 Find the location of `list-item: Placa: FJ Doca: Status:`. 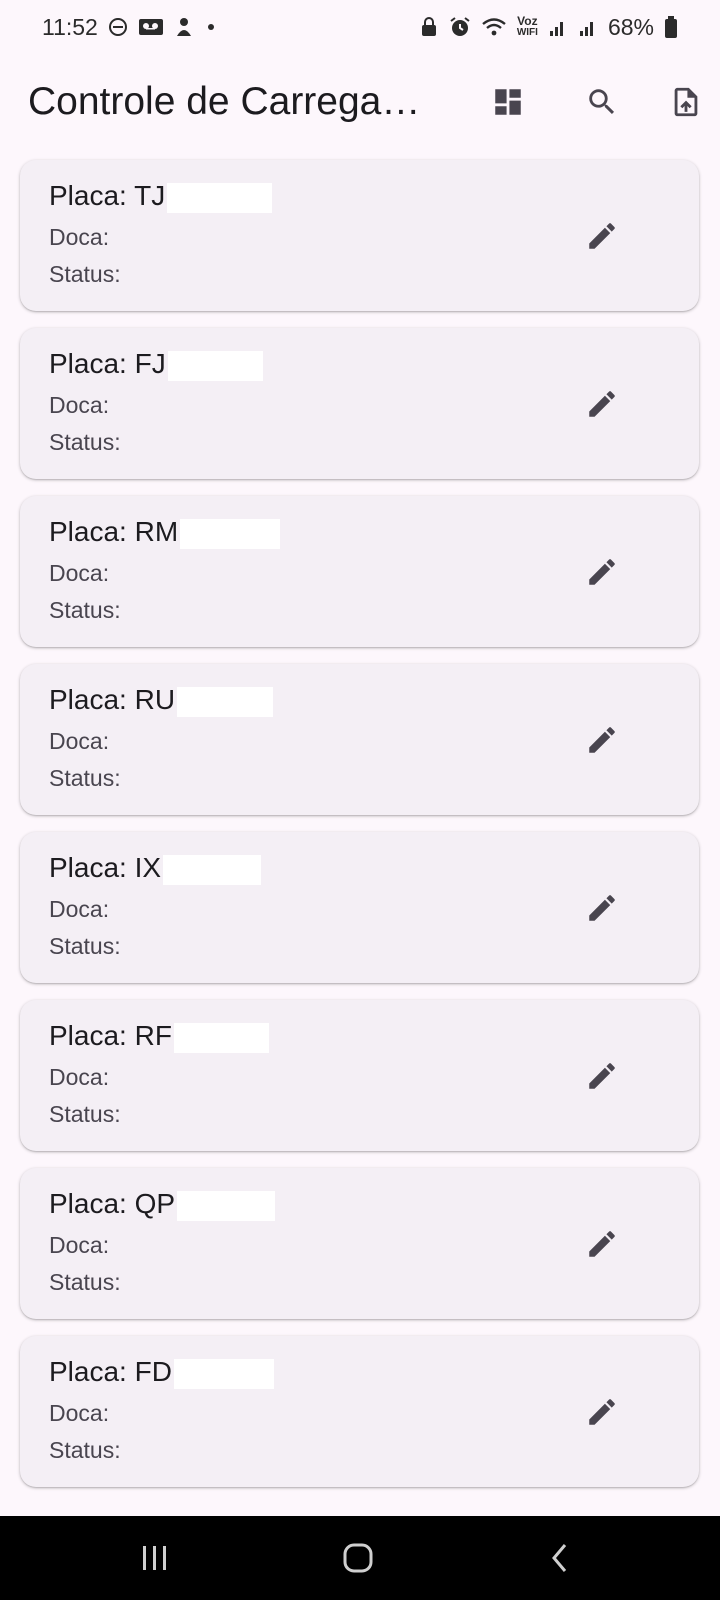

list-item: Placa: FJ Doca: Status: is located at coordinates (359, 403).